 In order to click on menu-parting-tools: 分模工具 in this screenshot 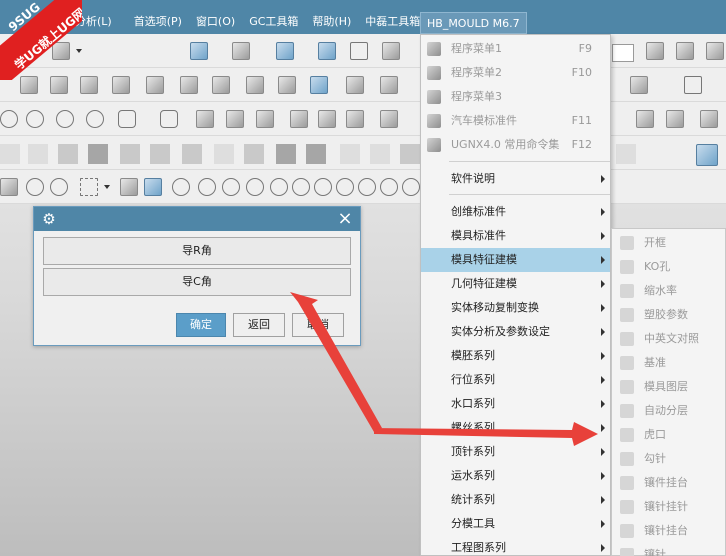, I will do `click(515, 524)`.